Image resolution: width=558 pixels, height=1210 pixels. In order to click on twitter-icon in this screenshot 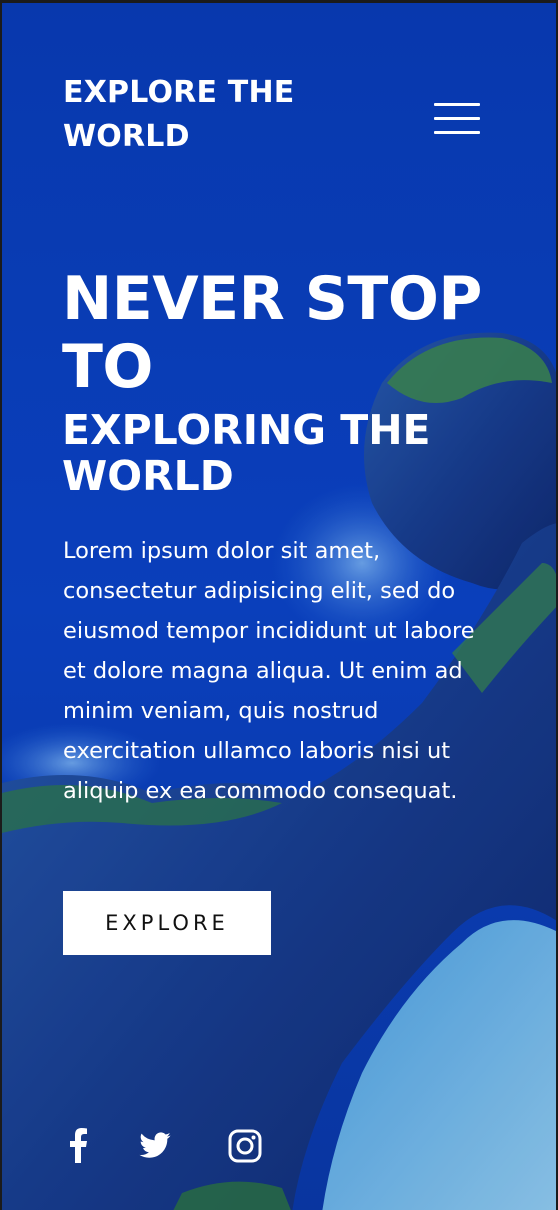, I will do `click(155, 1145)`.